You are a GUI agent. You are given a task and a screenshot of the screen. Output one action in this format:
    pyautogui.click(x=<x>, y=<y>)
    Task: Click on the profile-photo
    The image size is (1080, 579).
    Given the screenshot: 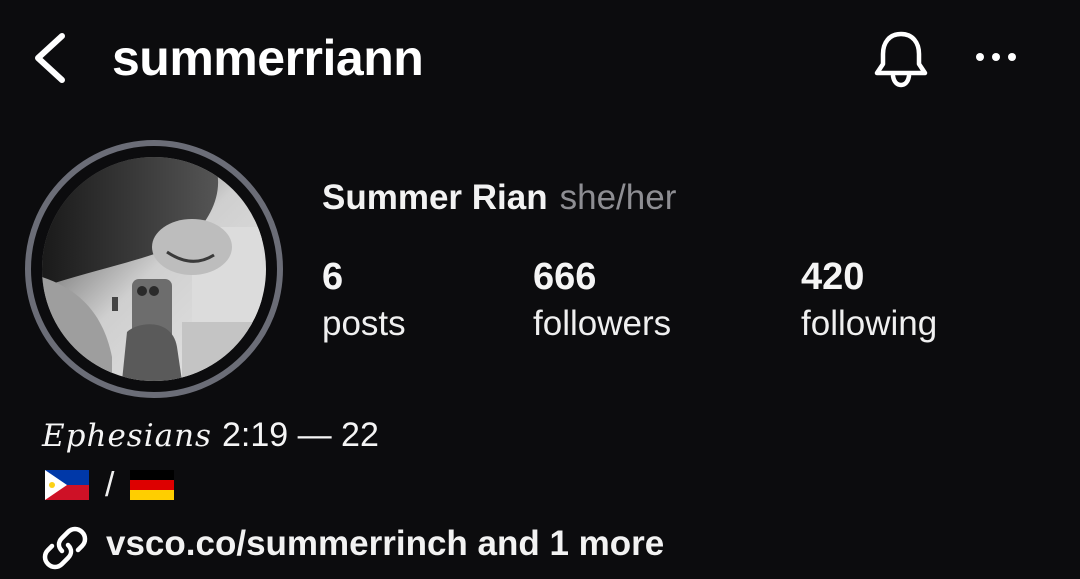 What is the action you would take?
    pyautogui.click(x=154, y=269)
    